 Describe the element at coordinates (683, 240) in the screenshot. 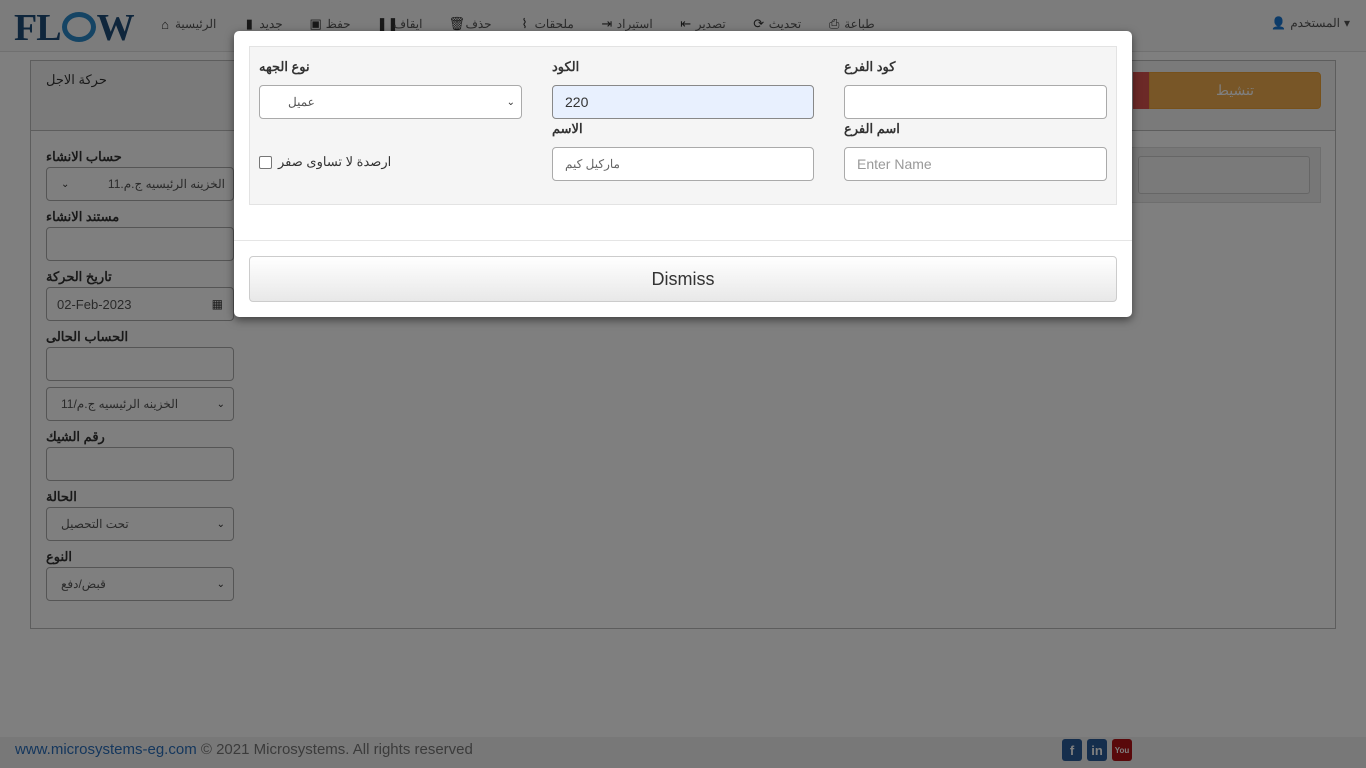

I see `modal-divider` at that location.